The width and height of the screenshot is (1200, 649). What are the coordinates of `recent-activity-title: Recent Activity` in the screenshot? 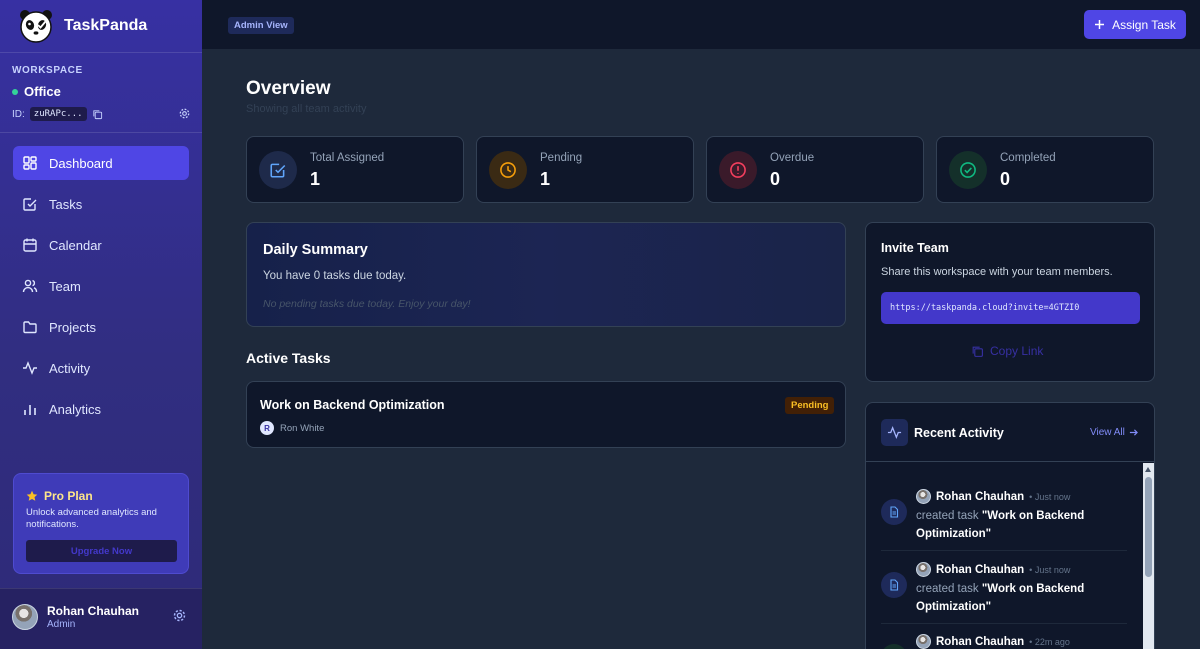 It's located at (959, 433).